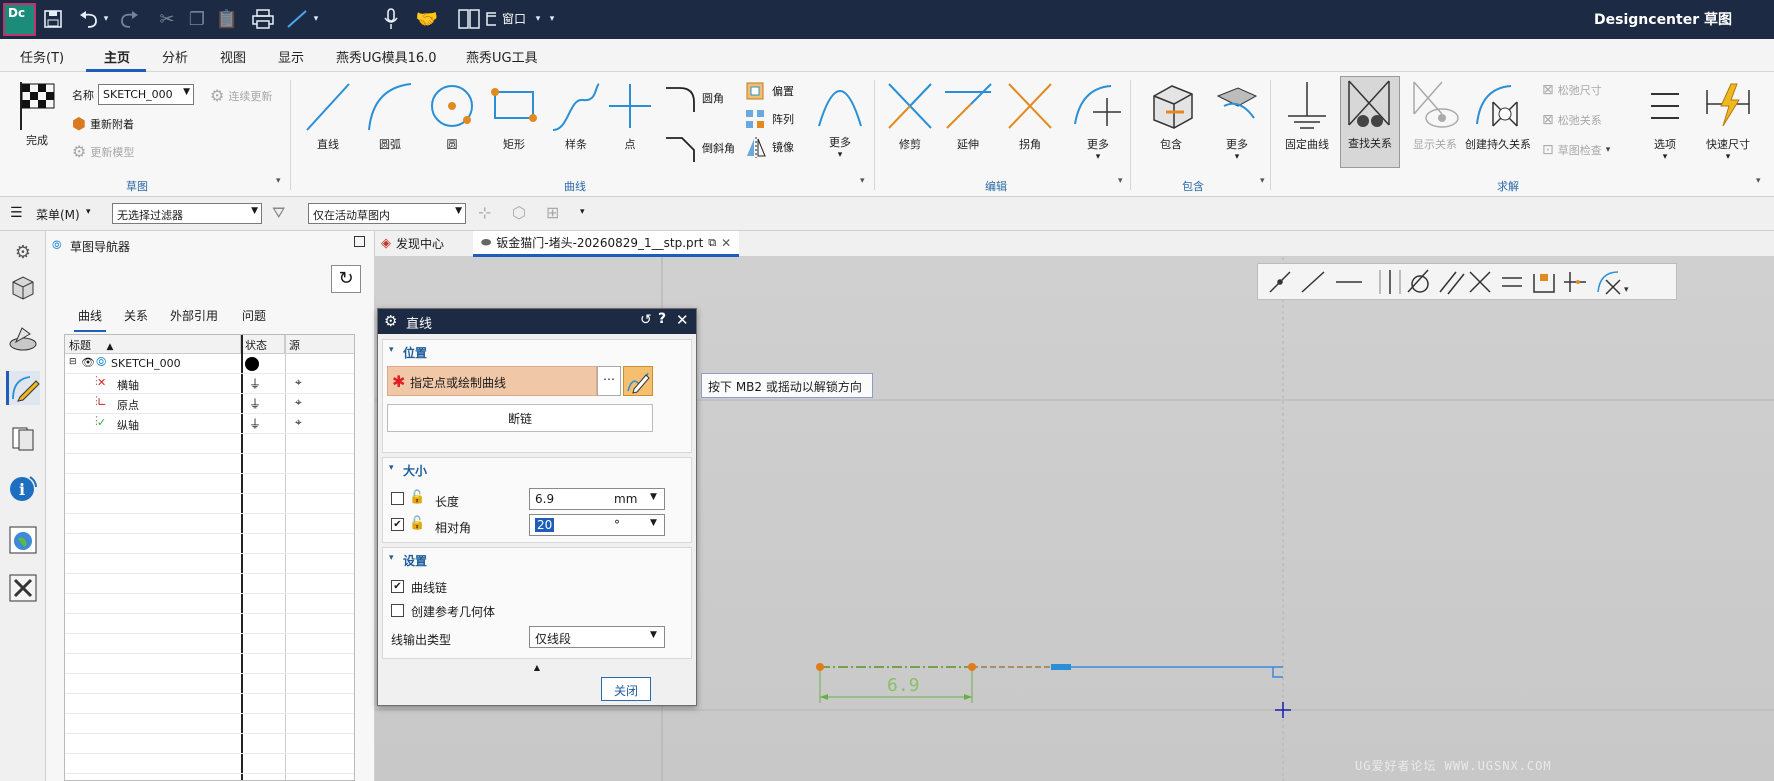 The height and width of the screenshot is (781, 1774). Describe the element at coordinates (263, 19) in the screenshot. I see `print-icon` at that location.